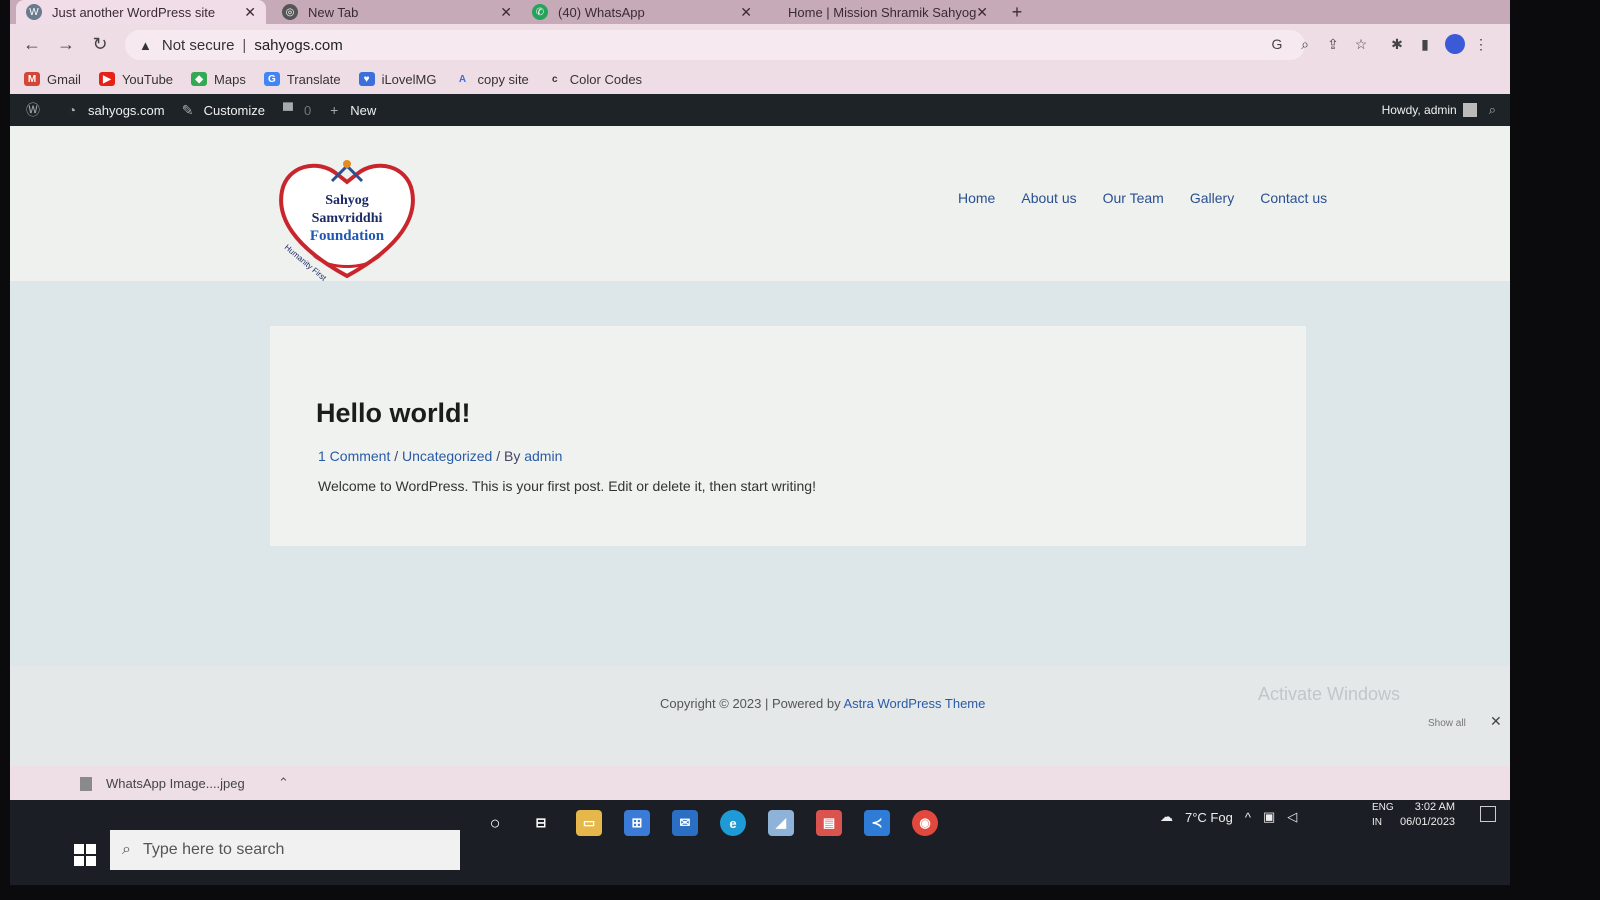 This screenshot has width=1600, height=900. What do you see at coordinates (1333, 44) in the screenshot?
I see `share-icon: ⇪` at bounding box center [1333, 44].